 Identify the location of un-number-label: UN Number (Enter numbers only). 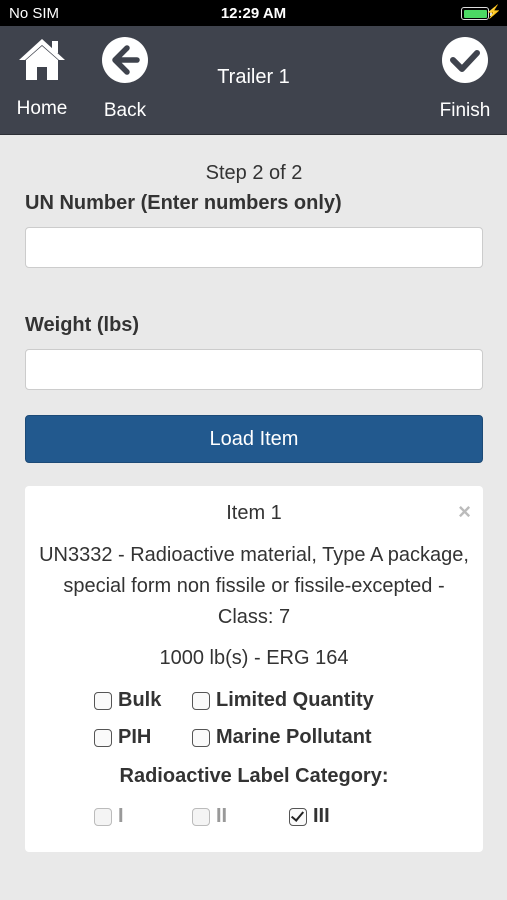
(183, 203).